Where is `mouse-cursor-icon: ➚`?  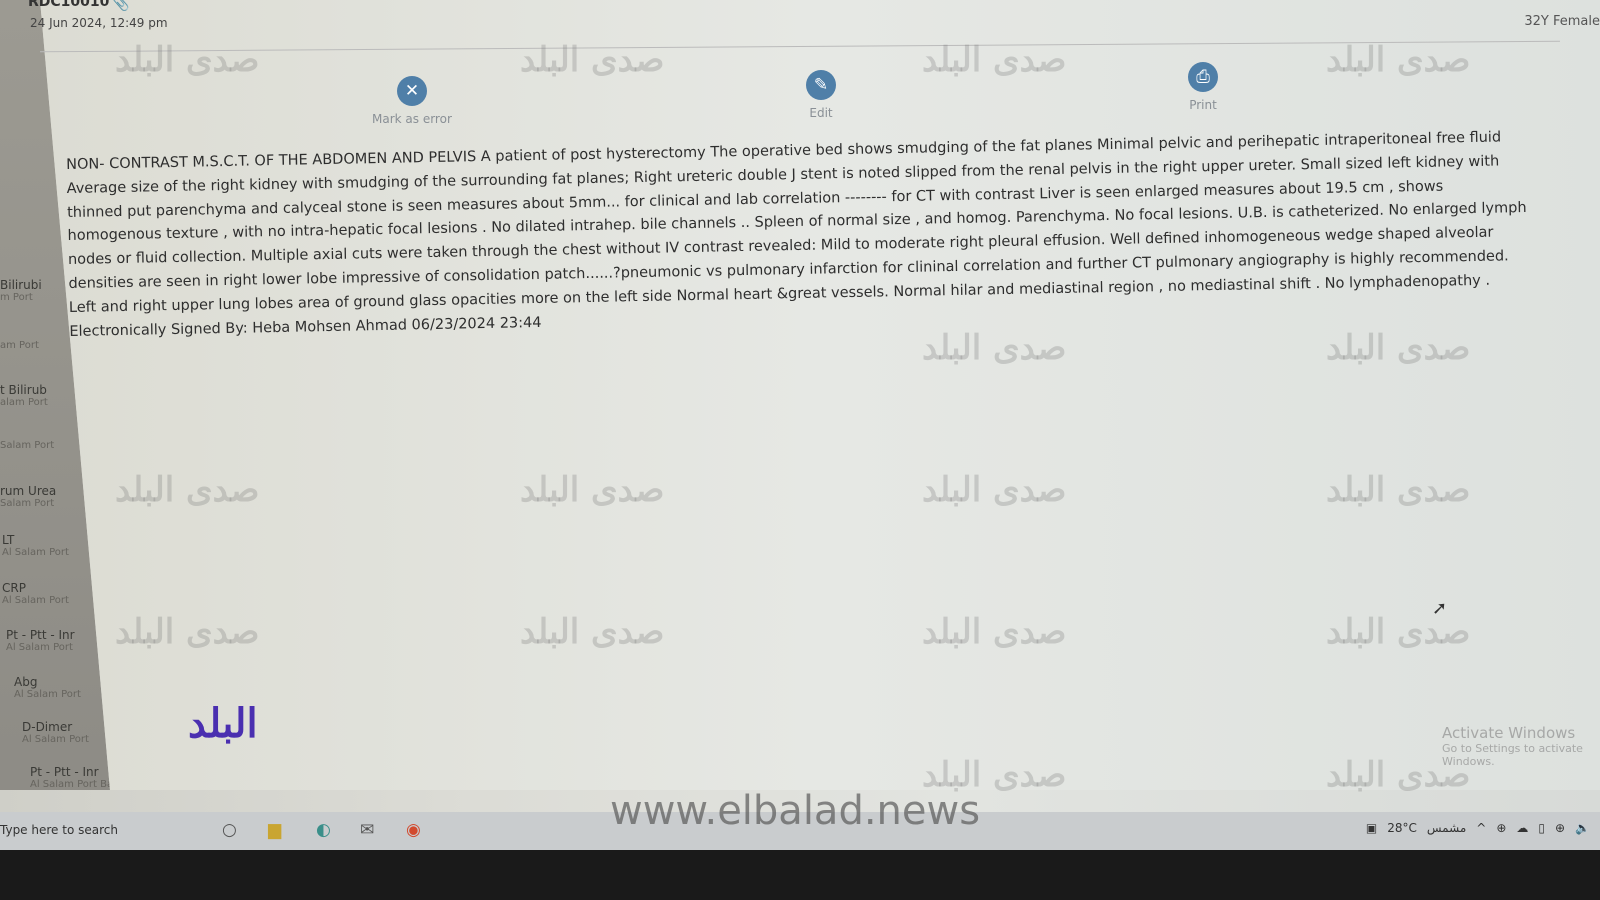 mouse-cursor-icon: ➚ is located at coordinates (1440, 608).